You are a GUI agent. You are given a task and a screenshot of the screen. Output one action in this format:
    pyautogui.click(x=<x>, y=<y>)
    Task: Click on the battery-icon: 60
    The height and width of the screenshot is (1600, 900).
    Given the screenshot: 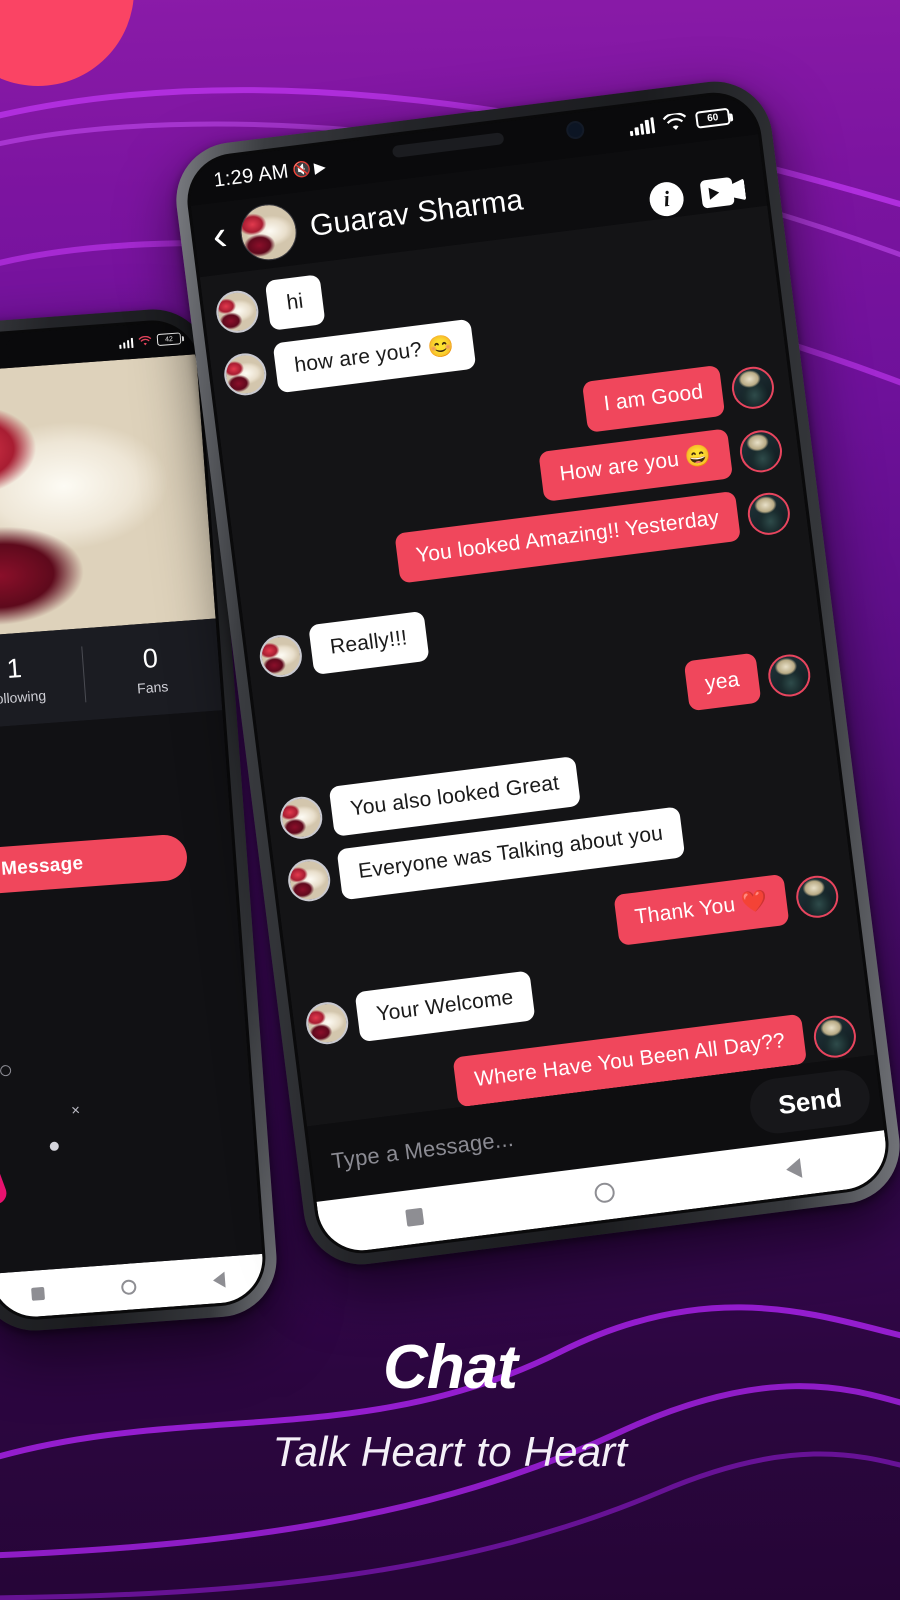 What is the action you would take?
    pyautogui.click(x=712, y=118)
    